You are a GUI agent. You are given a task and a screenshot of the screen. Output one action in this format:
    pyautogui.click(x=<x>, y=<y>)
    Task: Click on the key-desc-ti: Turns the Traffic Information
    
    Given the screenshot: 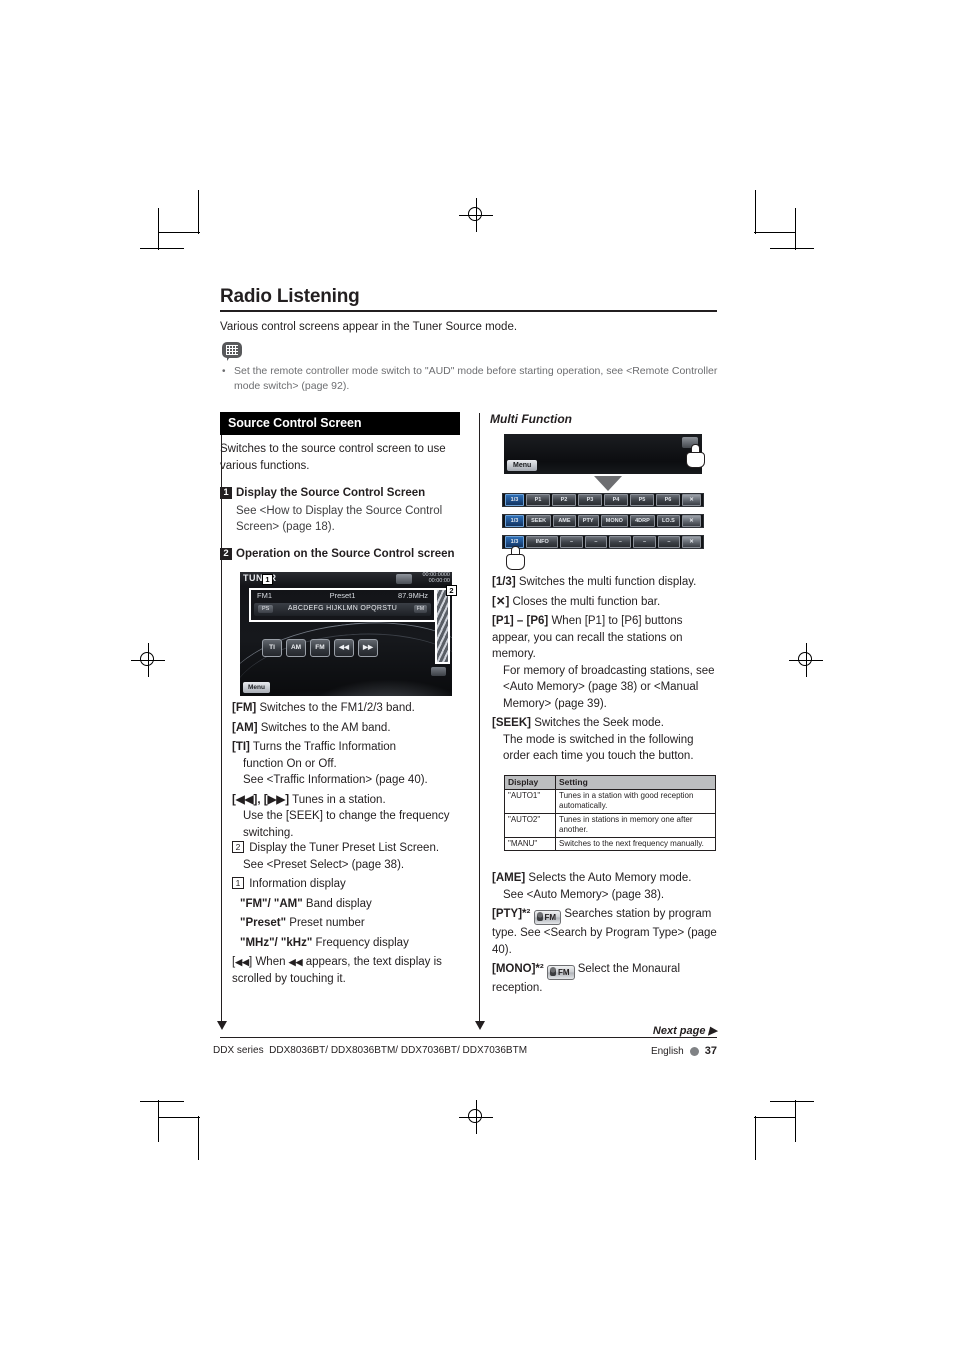 What is the action you would take?
    pyautogui.click(x=324, y=747)
    